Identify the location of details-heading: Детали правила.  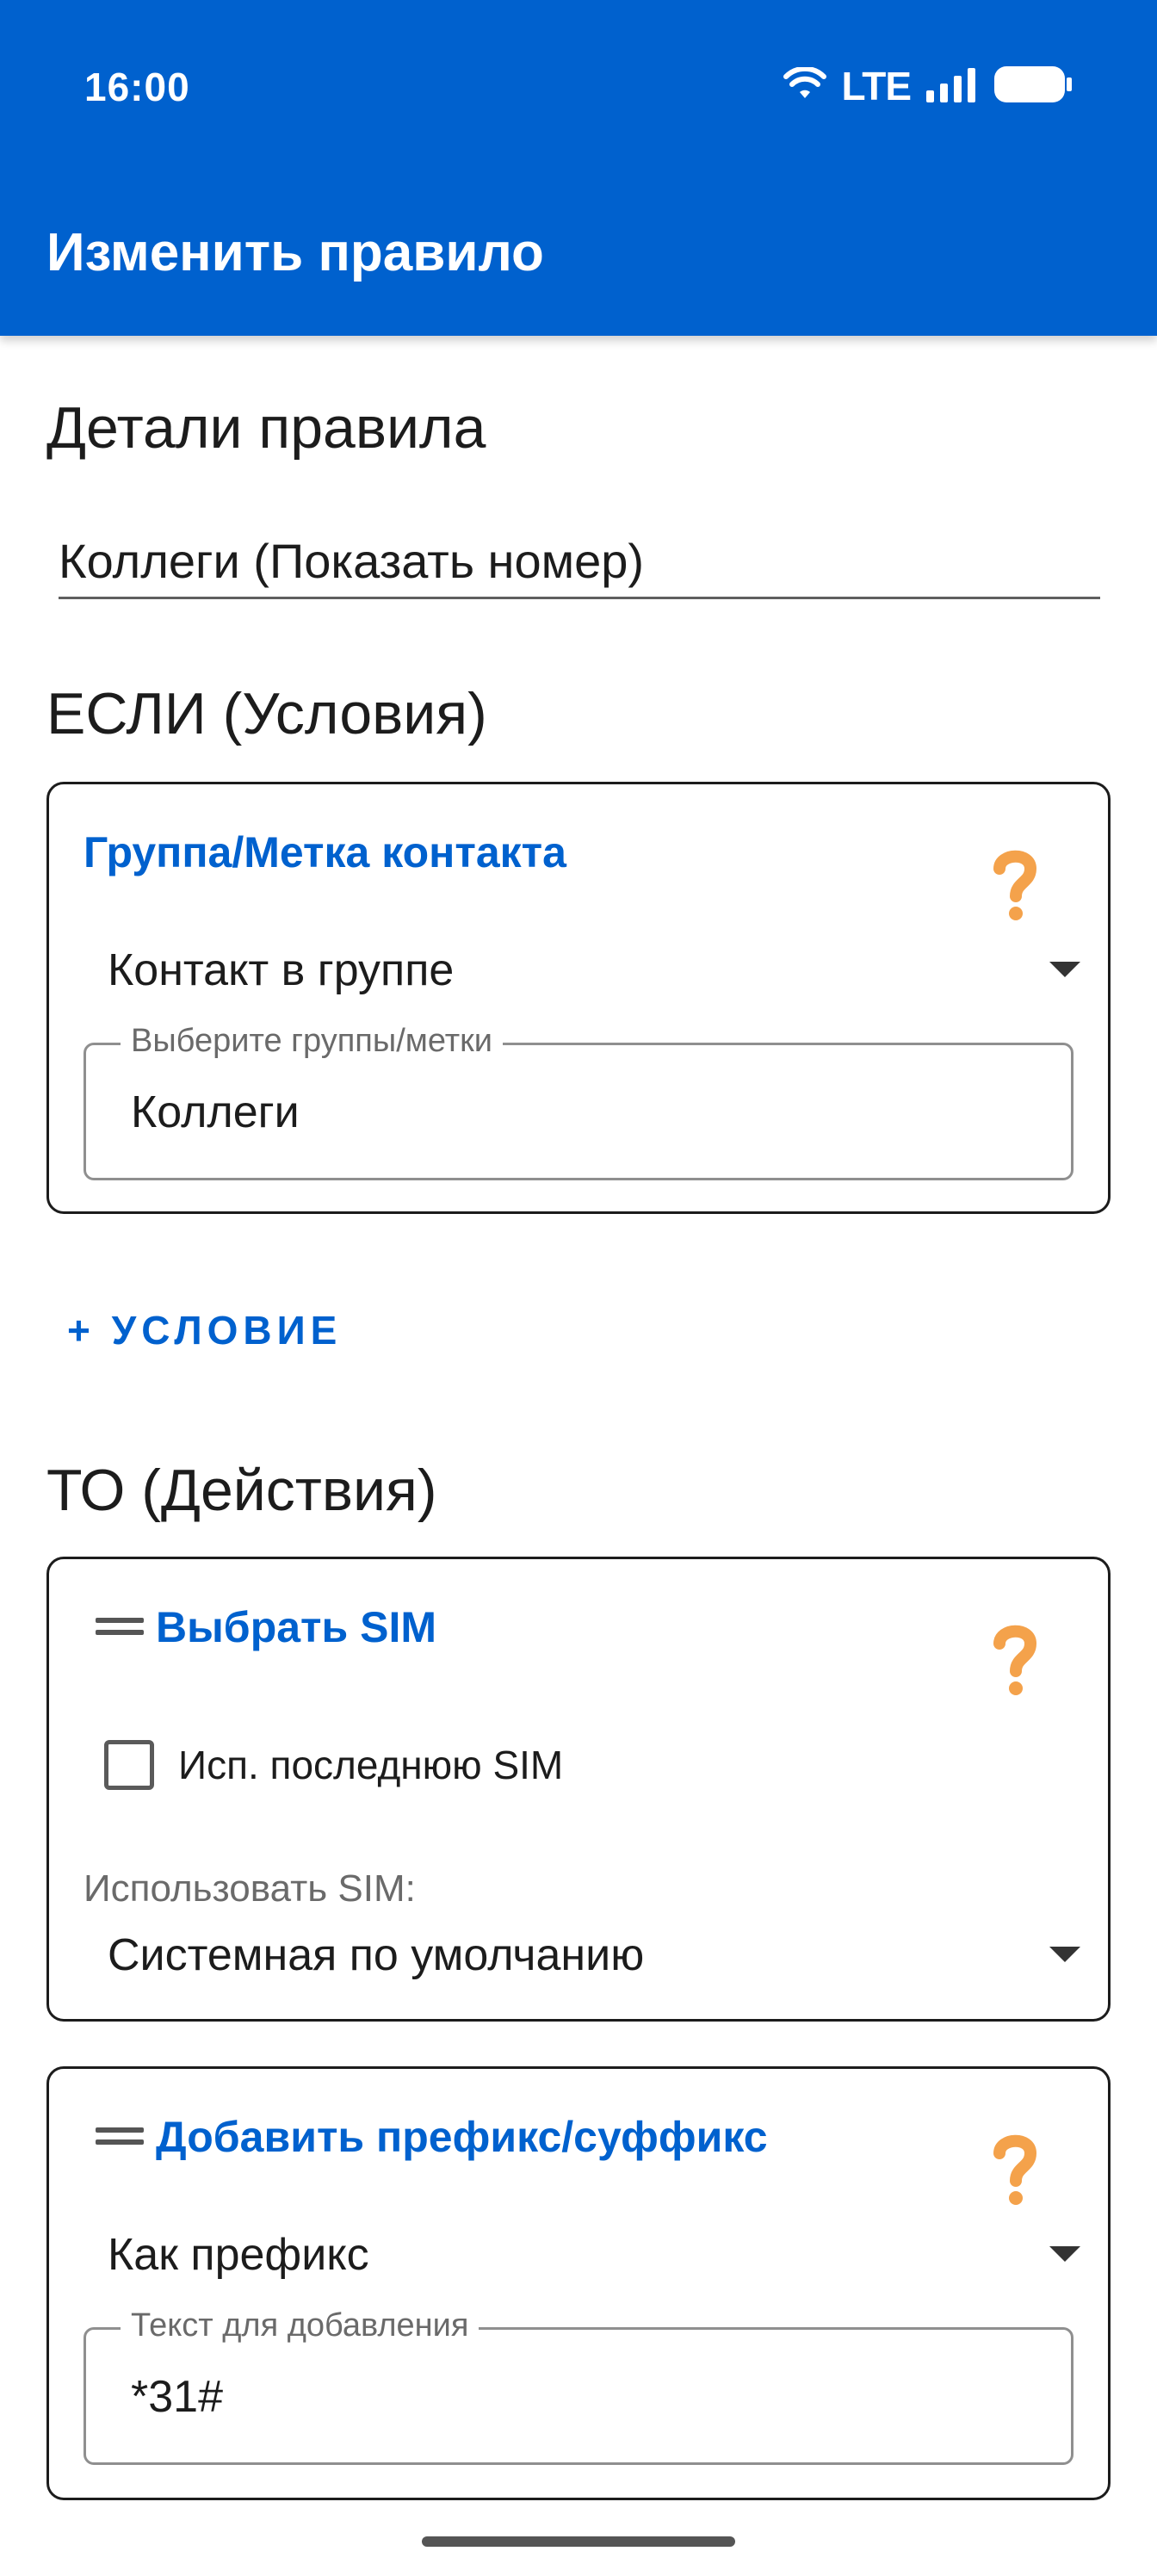
(266, 428).